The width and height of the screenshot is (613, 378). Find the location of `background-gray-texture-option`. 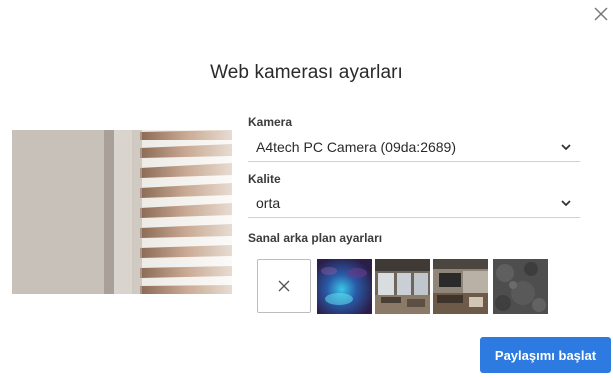

background-gray-texture-option is located at coordinates (520, 286).